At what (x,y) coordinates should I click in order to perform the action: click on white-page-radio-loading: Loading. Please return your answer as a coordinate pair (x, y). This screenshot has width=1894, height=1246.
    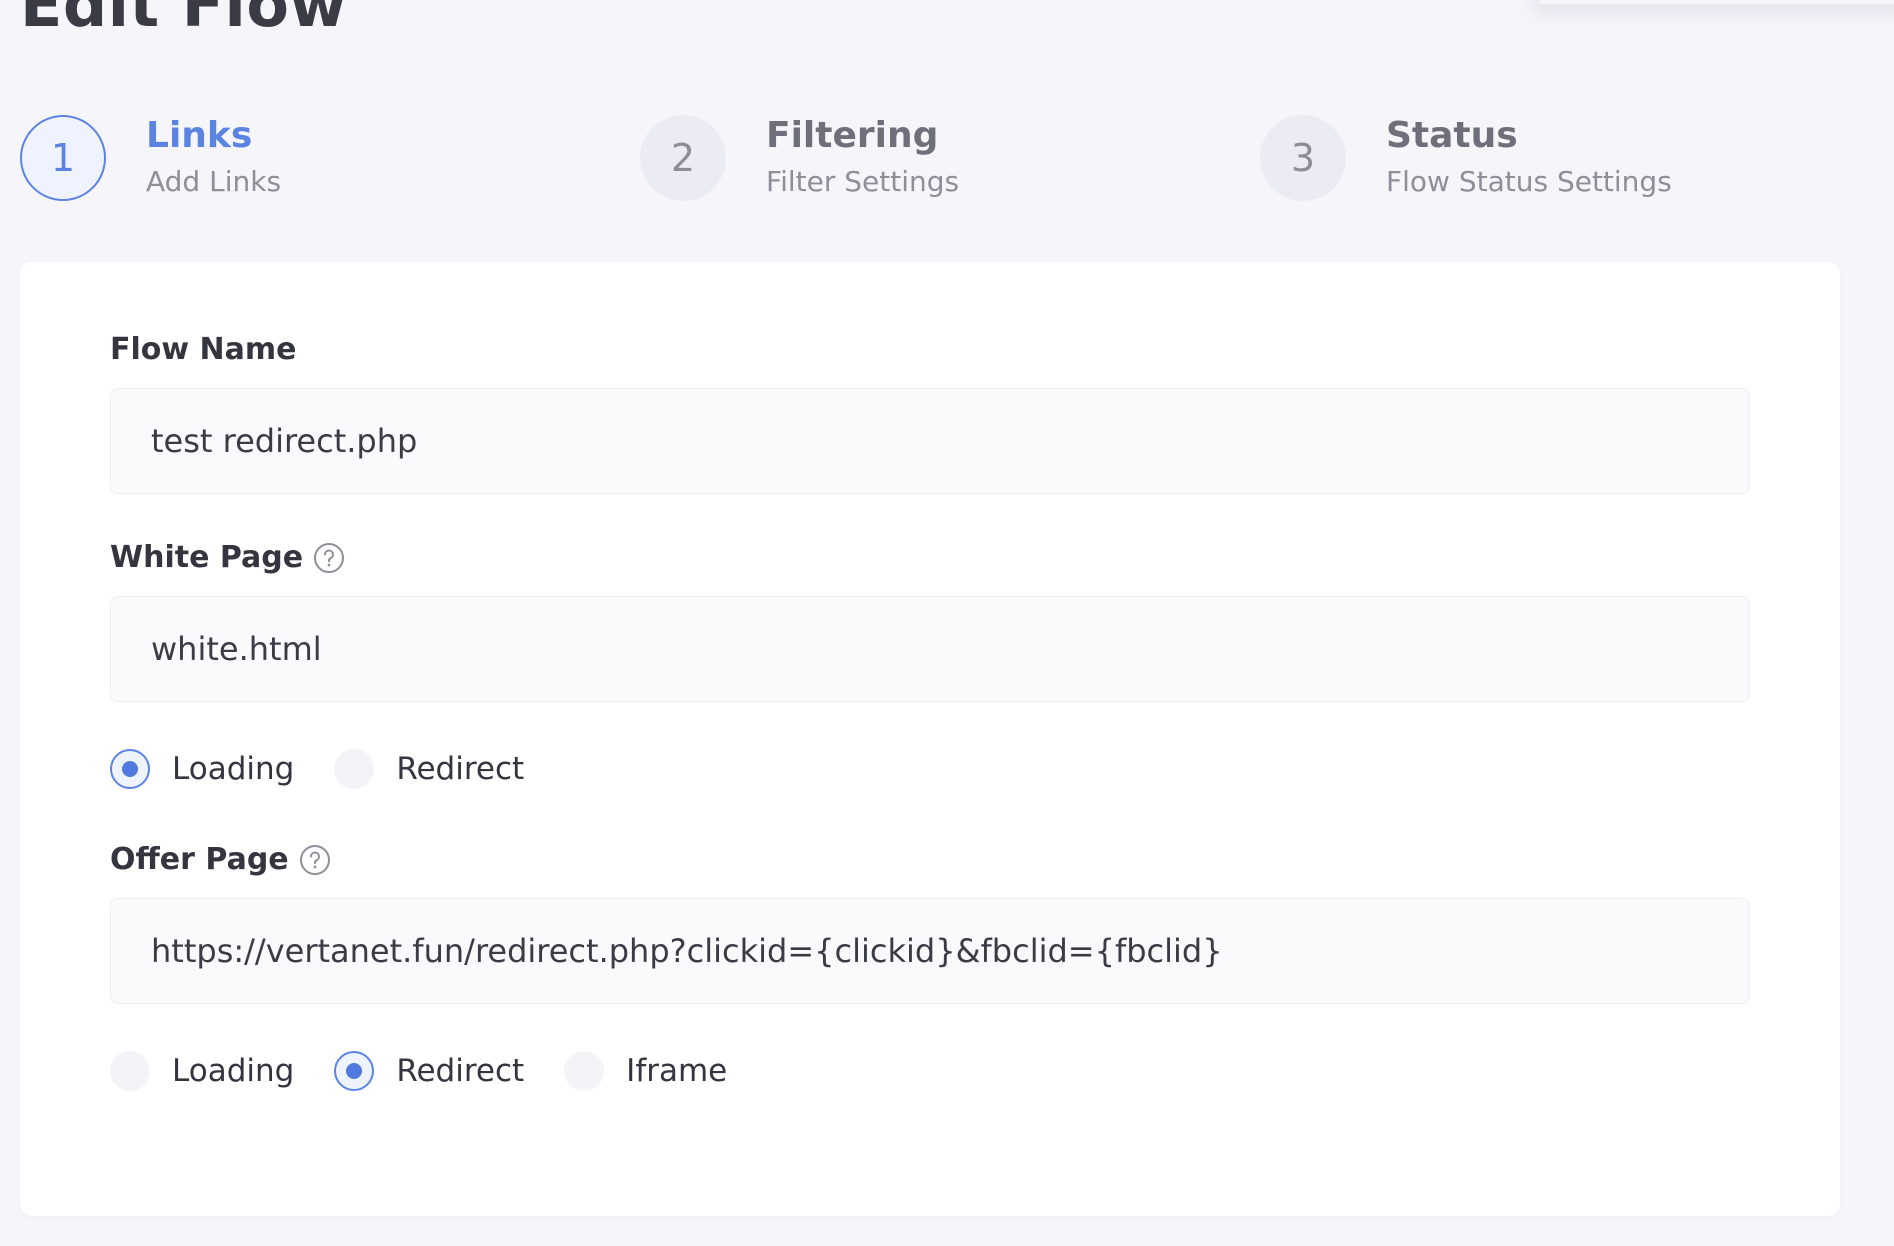
    Looking at the image, I should click on (202, 769).